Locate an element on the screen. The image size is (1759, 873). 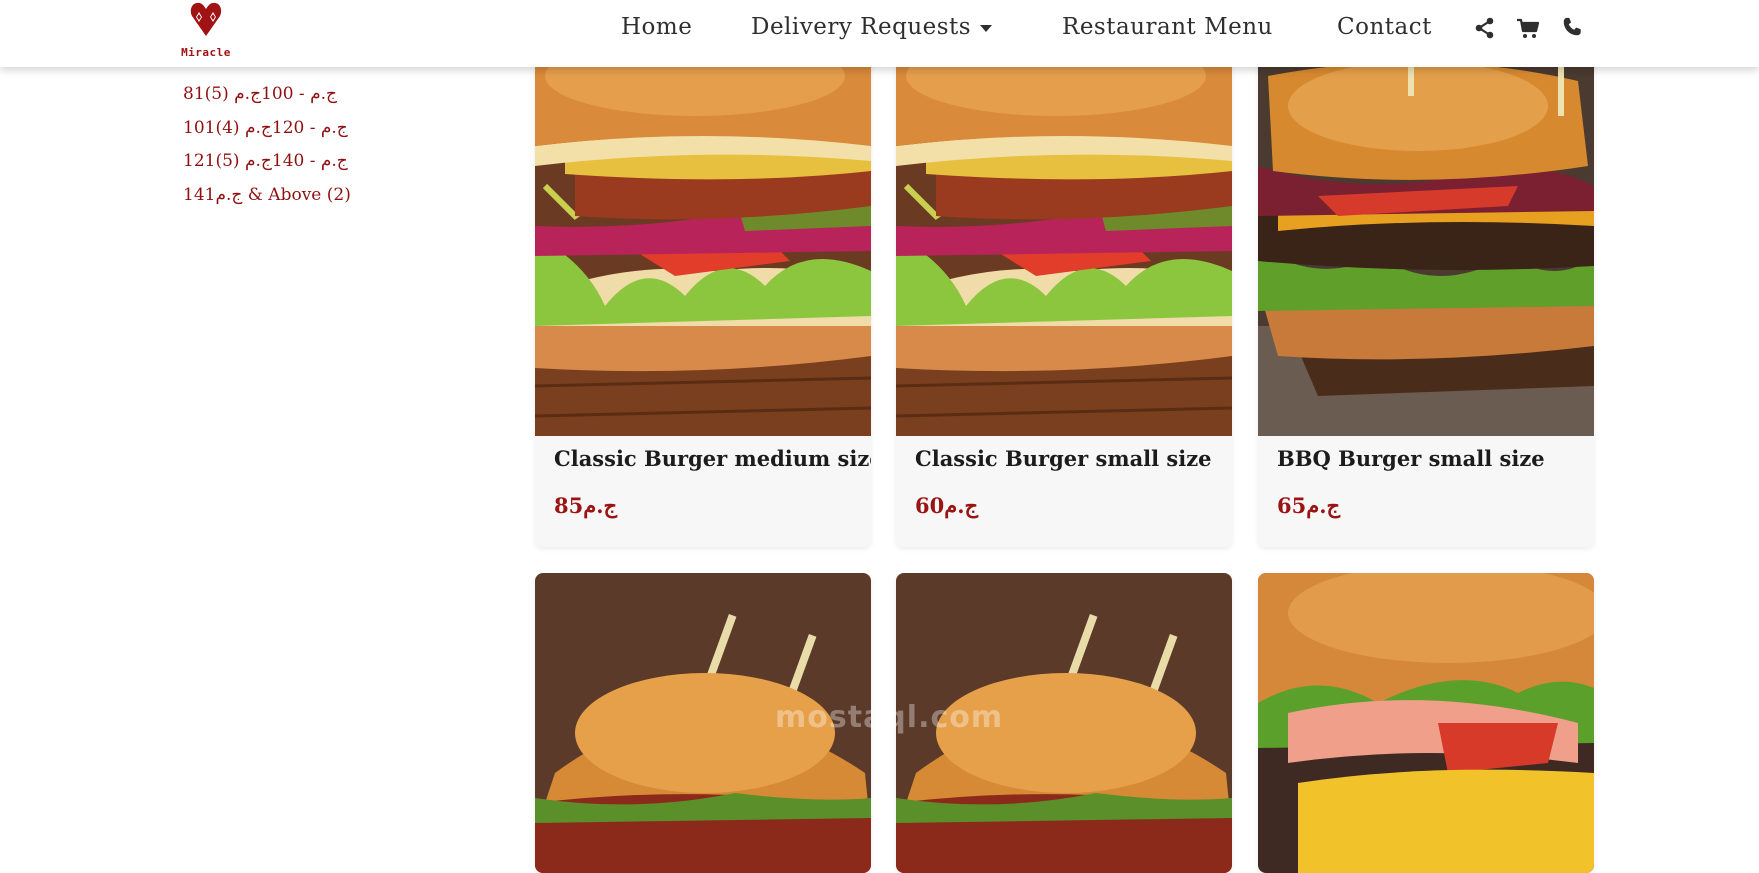
nav-home: Home is located at coordinates (656, 27).